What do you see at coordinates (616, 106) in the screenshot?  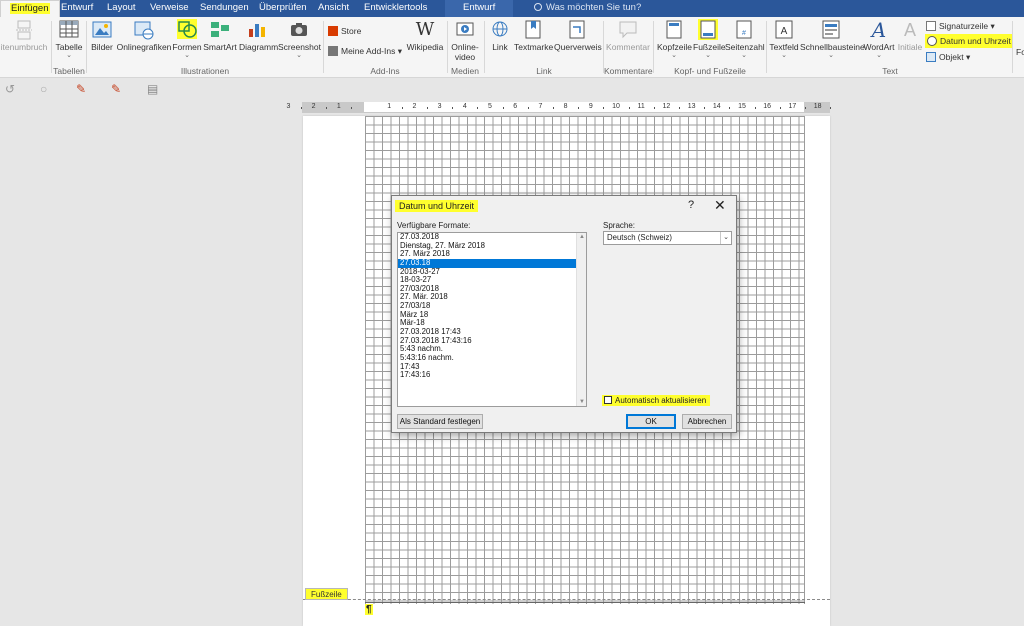 I see `ruler-number: 10` at bounding box center [616, 106].